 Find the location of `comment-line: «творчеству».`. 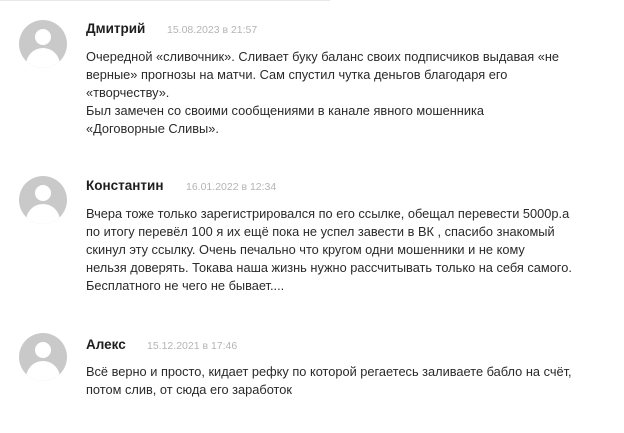

comment-line: «творчеству». is located at coordinates (128, 92).